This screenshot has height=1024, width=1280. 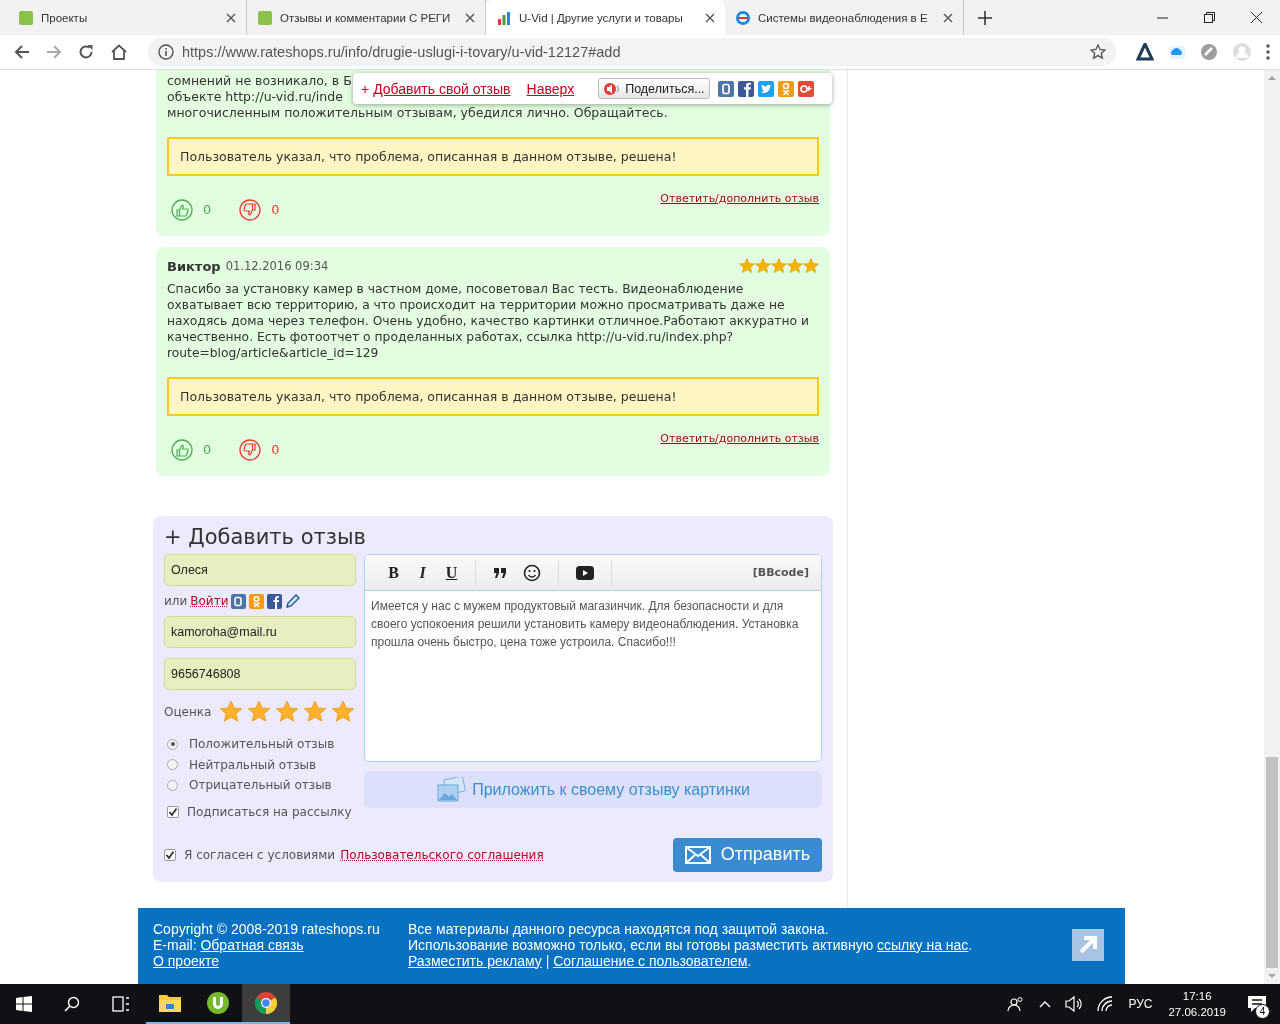 What do you see at coordinates (175, 944) in the screenshot?
I see `email-label: E-mail:` at bounding box center [175, 944].